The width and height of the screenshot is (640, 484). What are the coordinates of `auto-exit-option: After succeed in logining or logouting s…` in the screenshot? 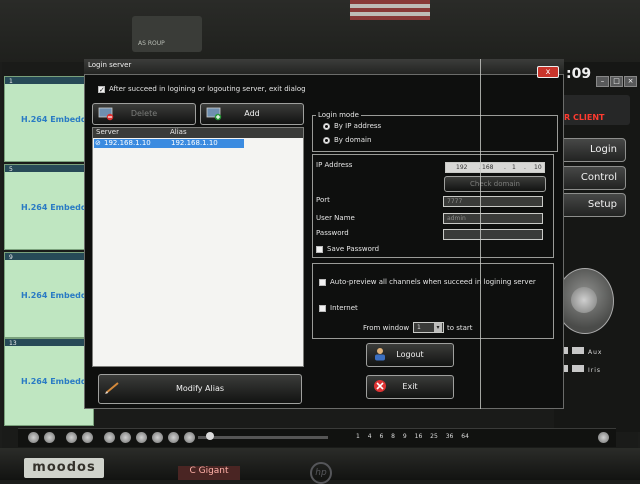 It's located at (202, 89).